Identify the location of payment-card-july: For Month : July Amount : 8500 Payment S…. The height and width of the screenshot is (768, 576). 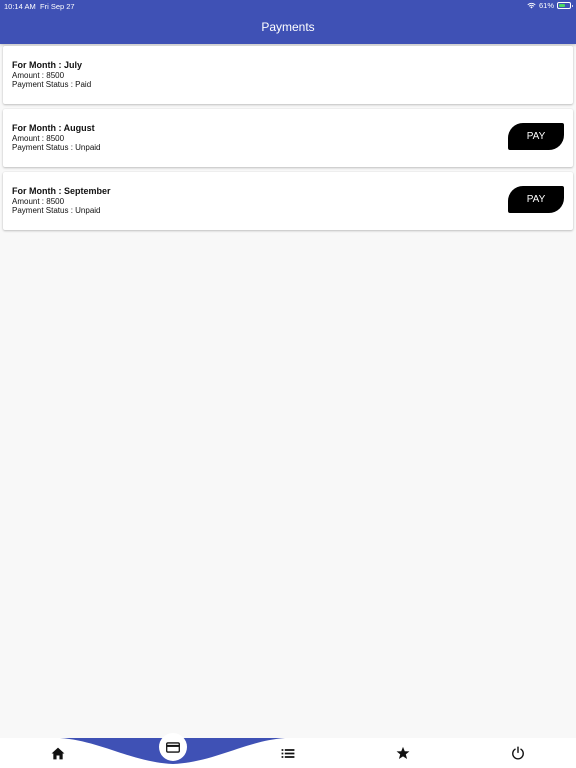
(288, 75).